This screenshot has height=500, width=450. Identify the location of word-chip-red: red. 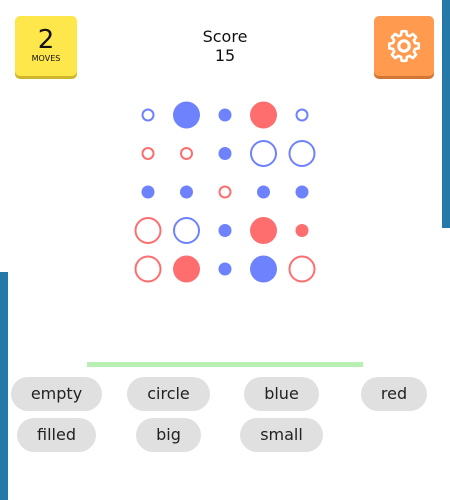
(394, 394).